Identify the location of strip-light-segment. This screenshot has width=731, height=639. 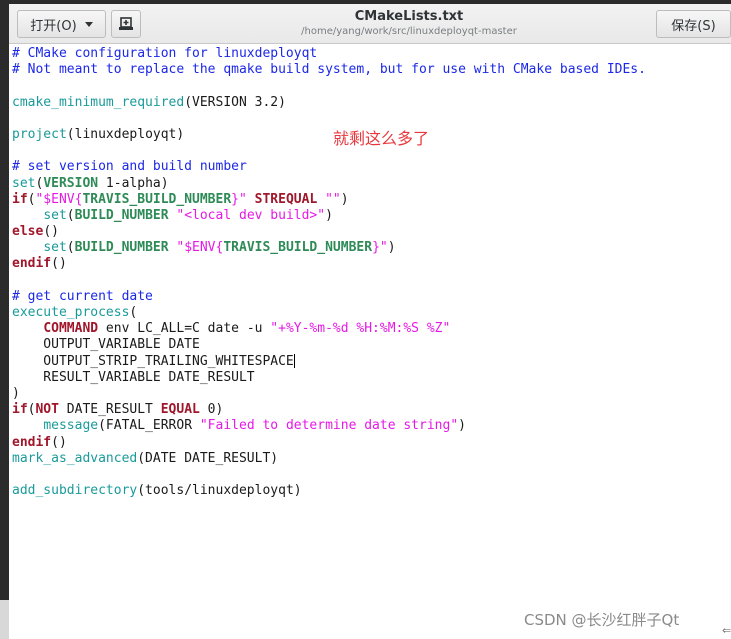
(4, 619).